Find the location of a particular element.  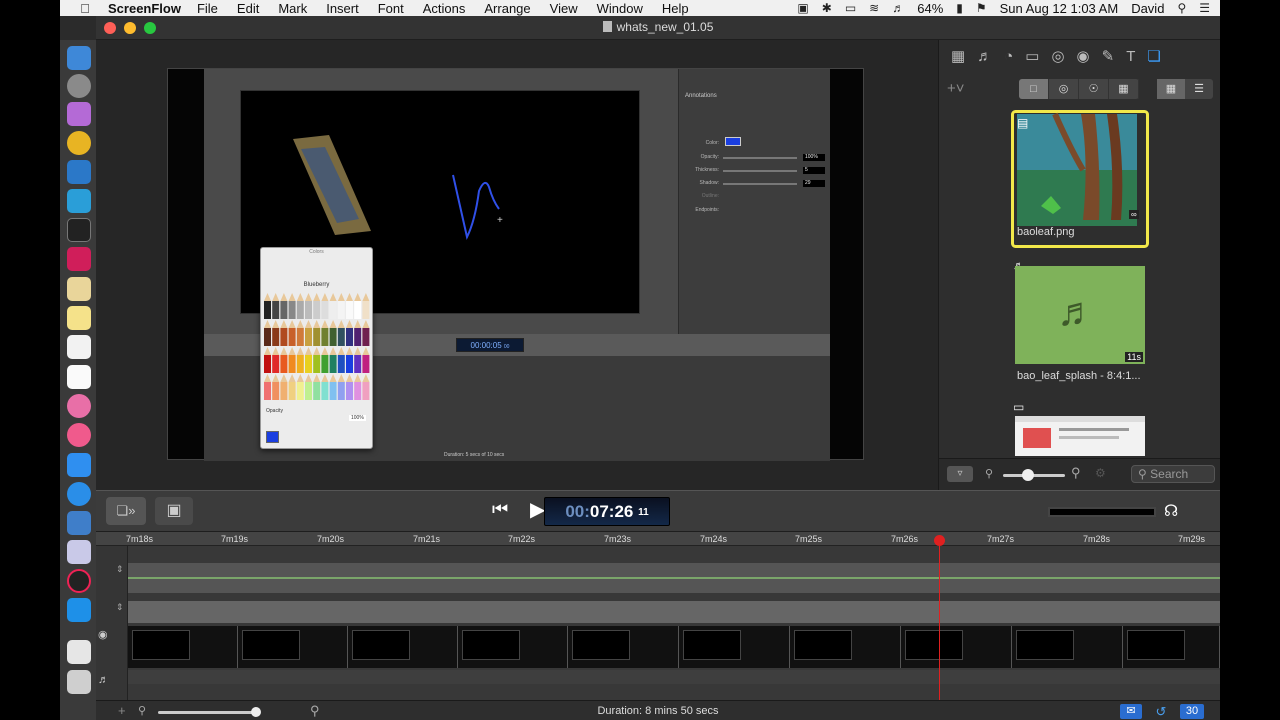

menu-help: Help is located at coordinates (675, 8).